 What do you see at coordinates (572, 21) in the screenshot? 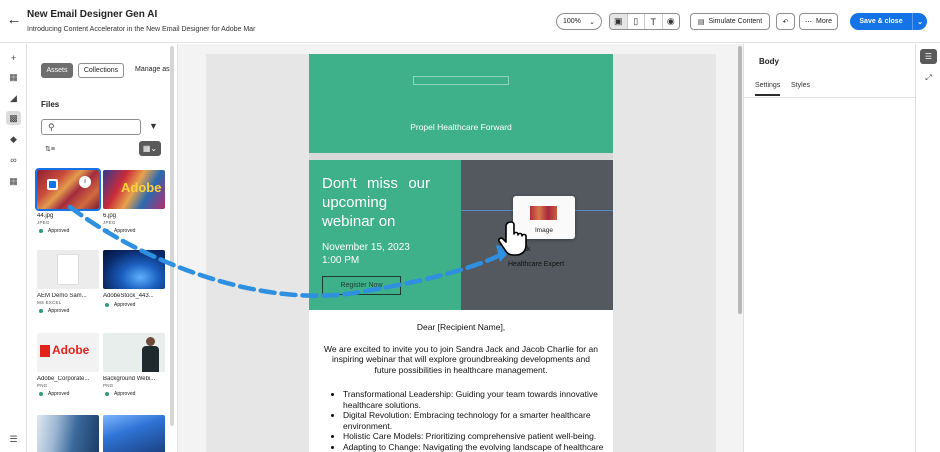
I see `zoom-value: 100%` at bounding box center [572, 21].